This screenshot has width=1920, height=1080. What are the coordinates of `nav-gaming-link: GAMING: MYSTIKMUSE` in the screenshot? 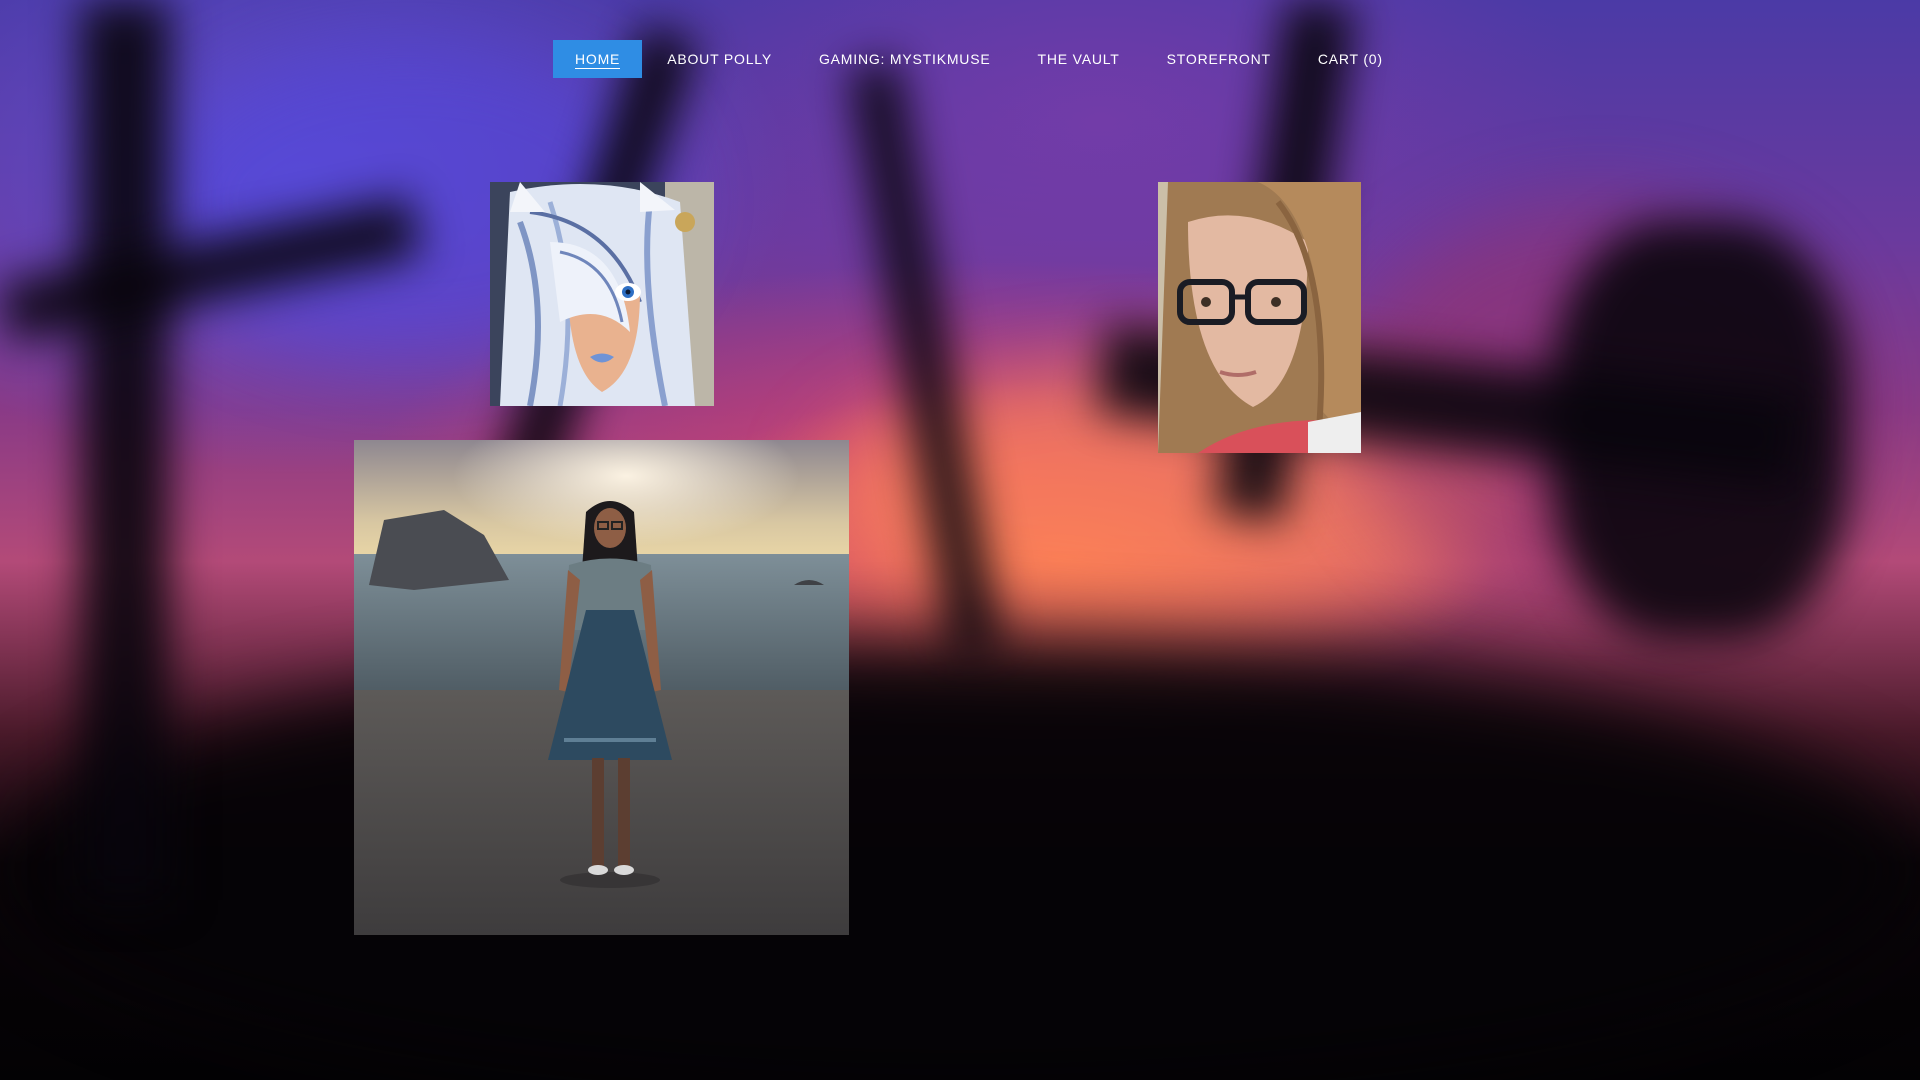 It's located at (905, 59).